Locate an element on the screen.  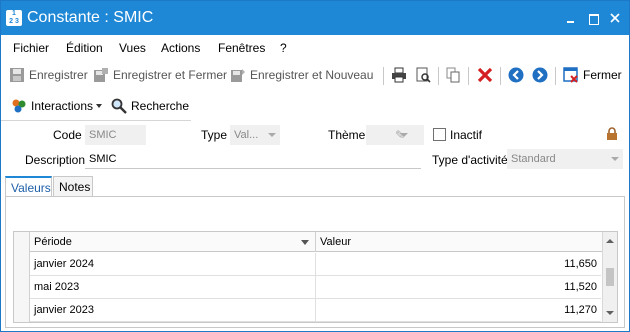
maximize-button is located at coordinates (593, 18).